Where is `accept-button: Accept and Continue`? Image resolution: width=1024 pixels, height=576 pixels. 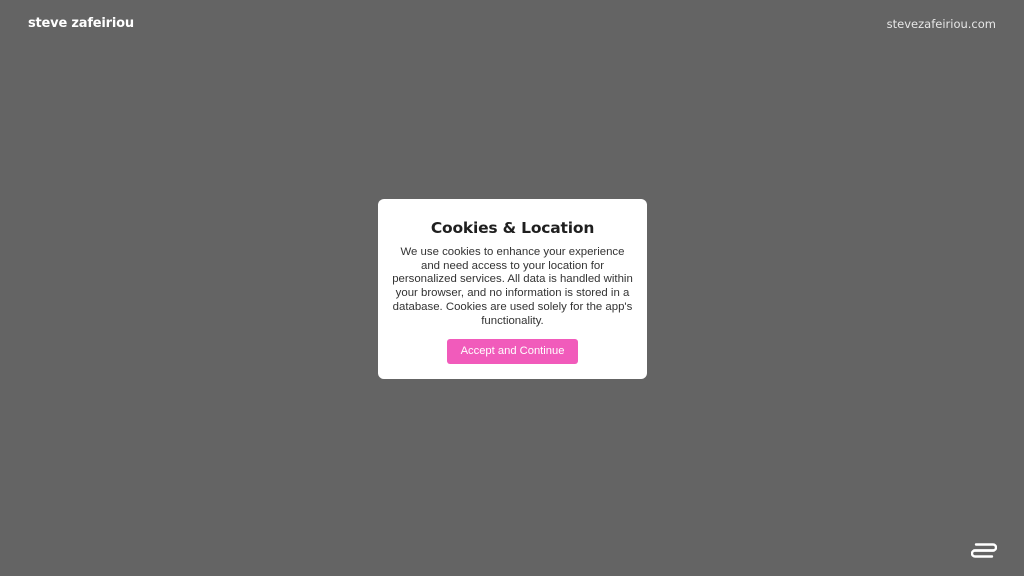
accept-button: Accept and Continue is located at coordinates (512, 352).